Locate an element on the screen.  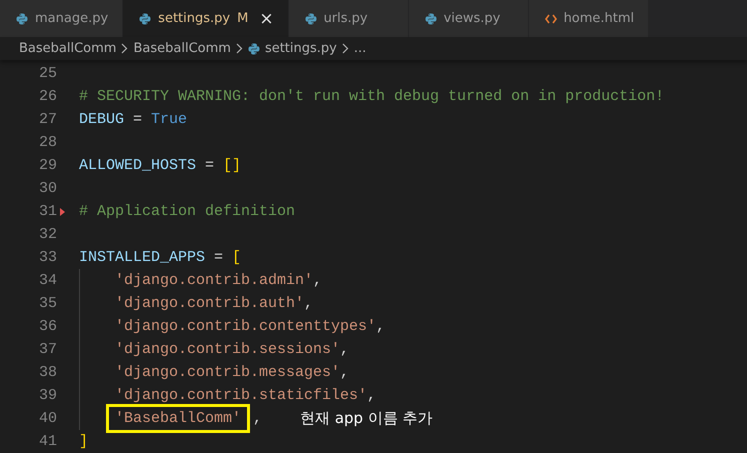
code-line: # SECURITY WARNING: don't run with debug turned on in production! is located at coordinates (371, 96).